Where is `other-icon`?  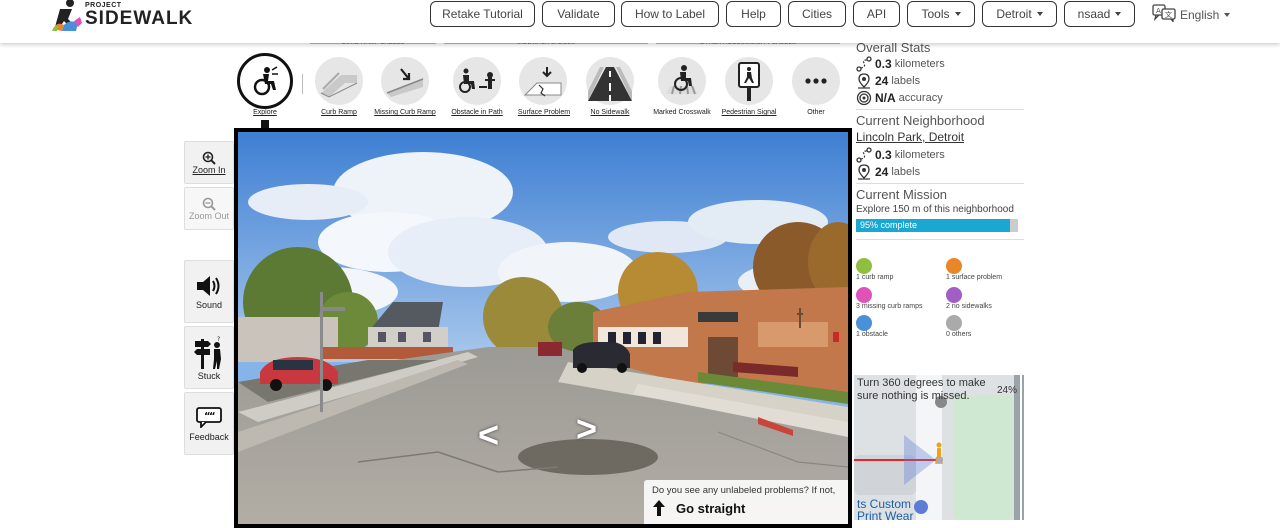
other-icon is located at coordinates (954, 323).